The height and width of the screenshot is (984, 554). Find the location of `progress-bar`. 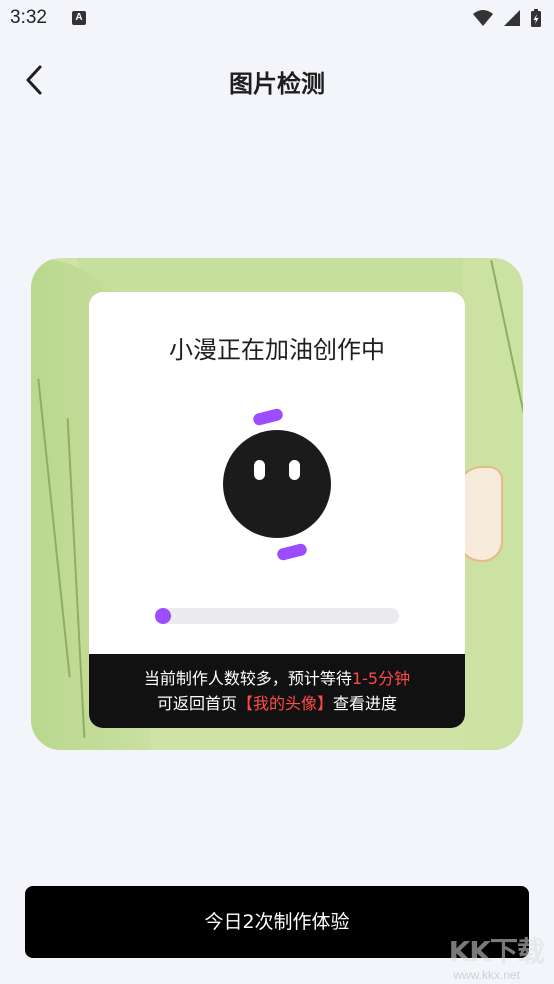

progress-bar is located at coordinates (277, 616).